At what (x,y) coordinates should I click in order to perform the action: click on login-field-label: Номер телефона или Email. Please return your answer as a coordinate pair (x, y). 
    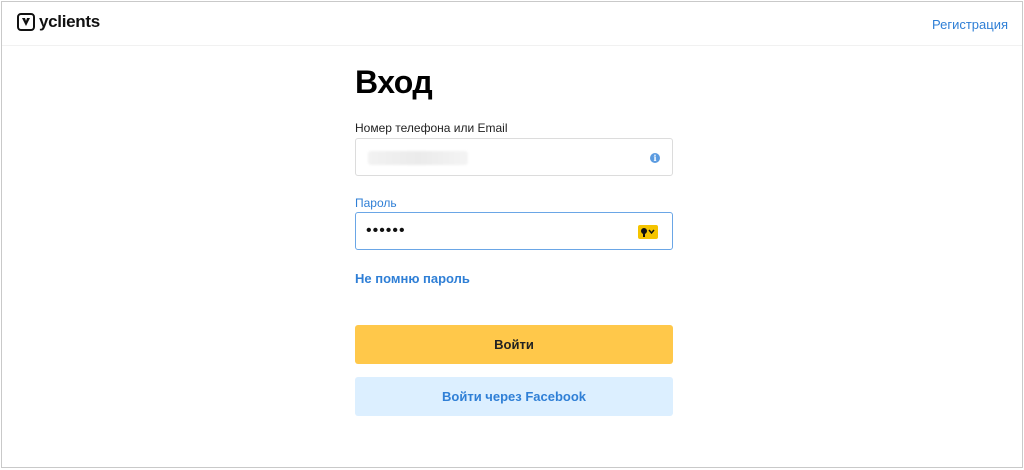
    Looking at the image, I should click on (431, 128).